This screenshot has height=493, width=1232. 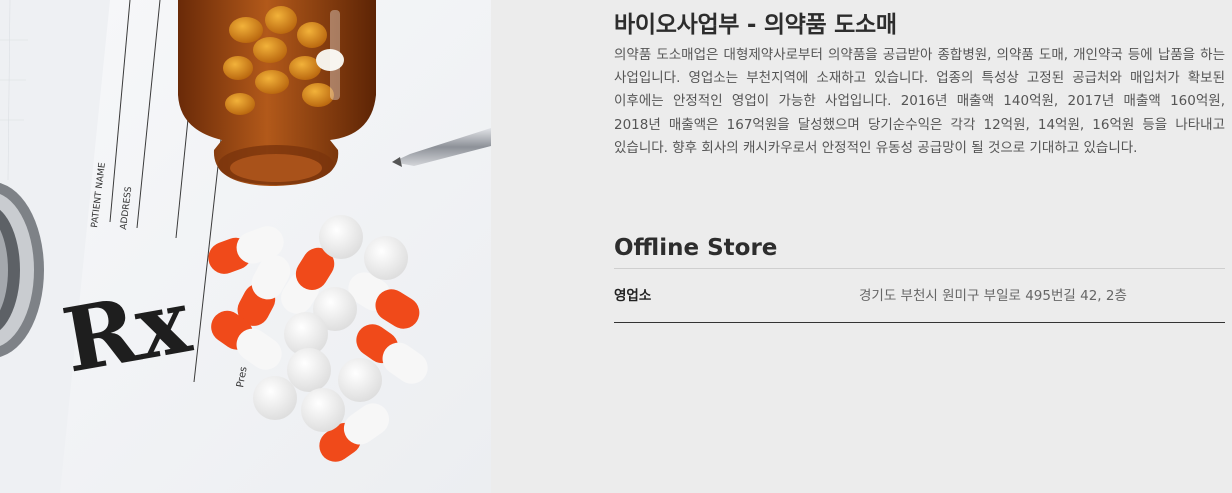 I want to click on store-address: 경기도 부천시 원미구 부일로 495번길 42, 2층, so click(x=993, y=296).